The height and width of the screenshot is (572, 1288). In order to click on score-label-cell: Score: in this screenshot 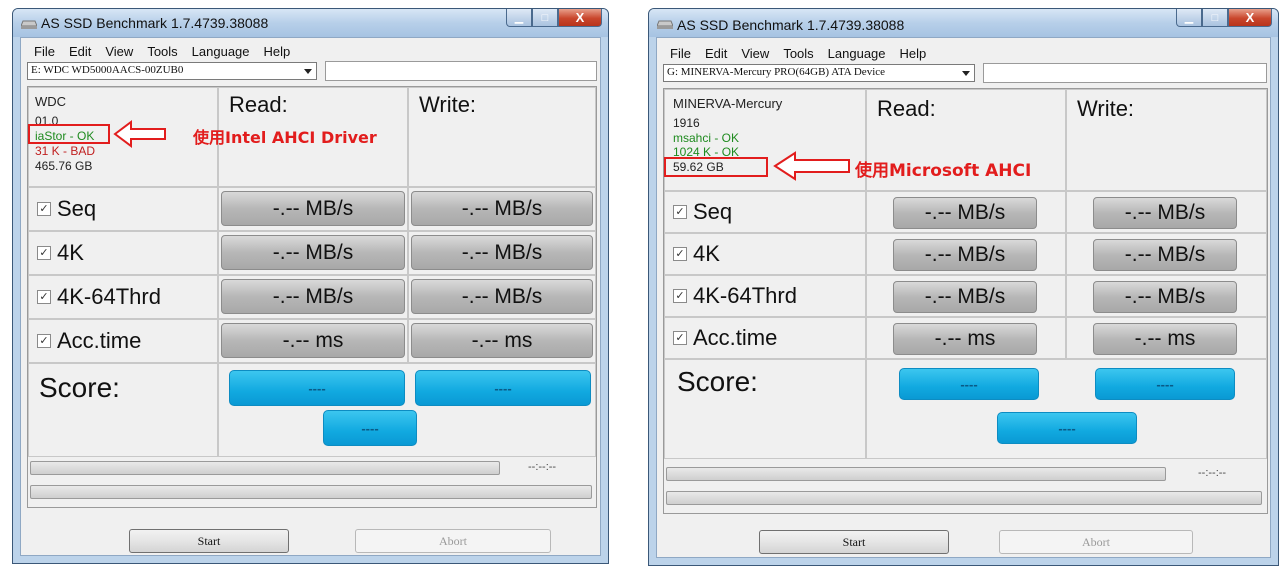, I will do `click(765, 409)`.